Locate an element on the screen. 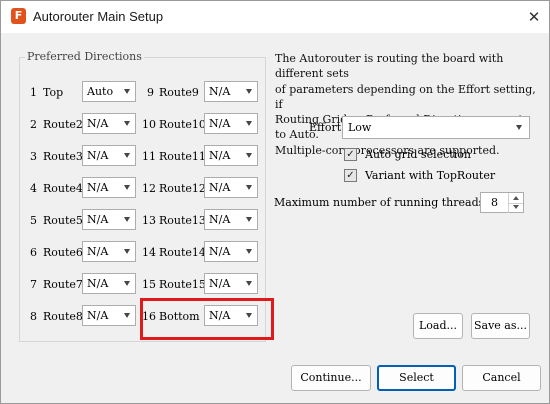 This screenshot has width=550, height=404. row-label-route11: Route11 is located at coordinates (182, 156).